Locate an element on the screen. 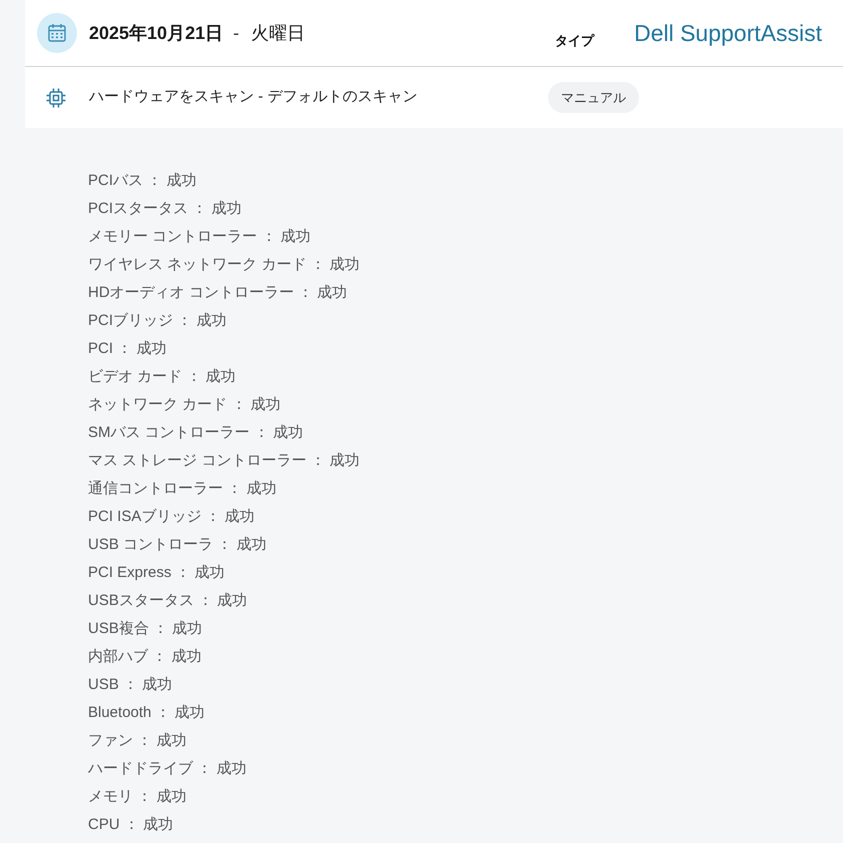 Image resolution: width=843 pixels, height=843 pixels. scan-type-badge: マニュアル is located at coordinates (593, 98).